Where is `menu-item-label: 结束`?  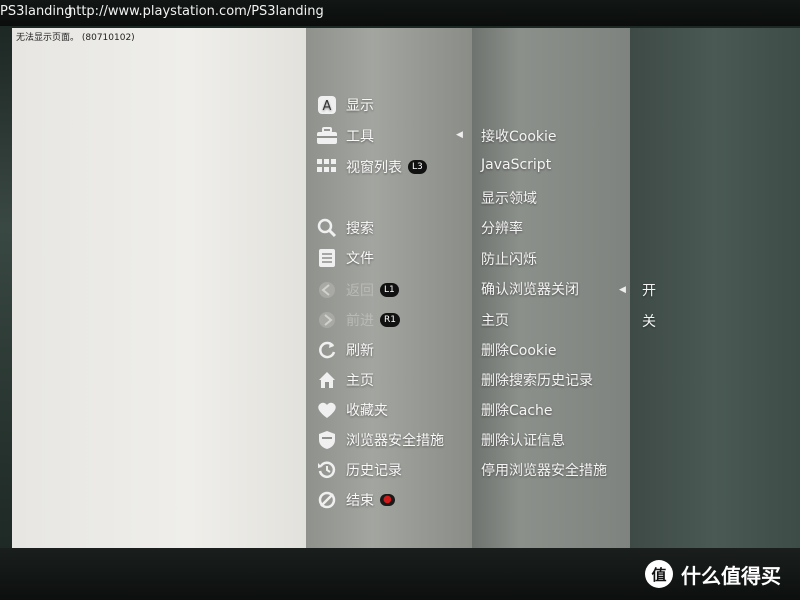
menu-item-label: 结束 is located at coordinates (360, 501).